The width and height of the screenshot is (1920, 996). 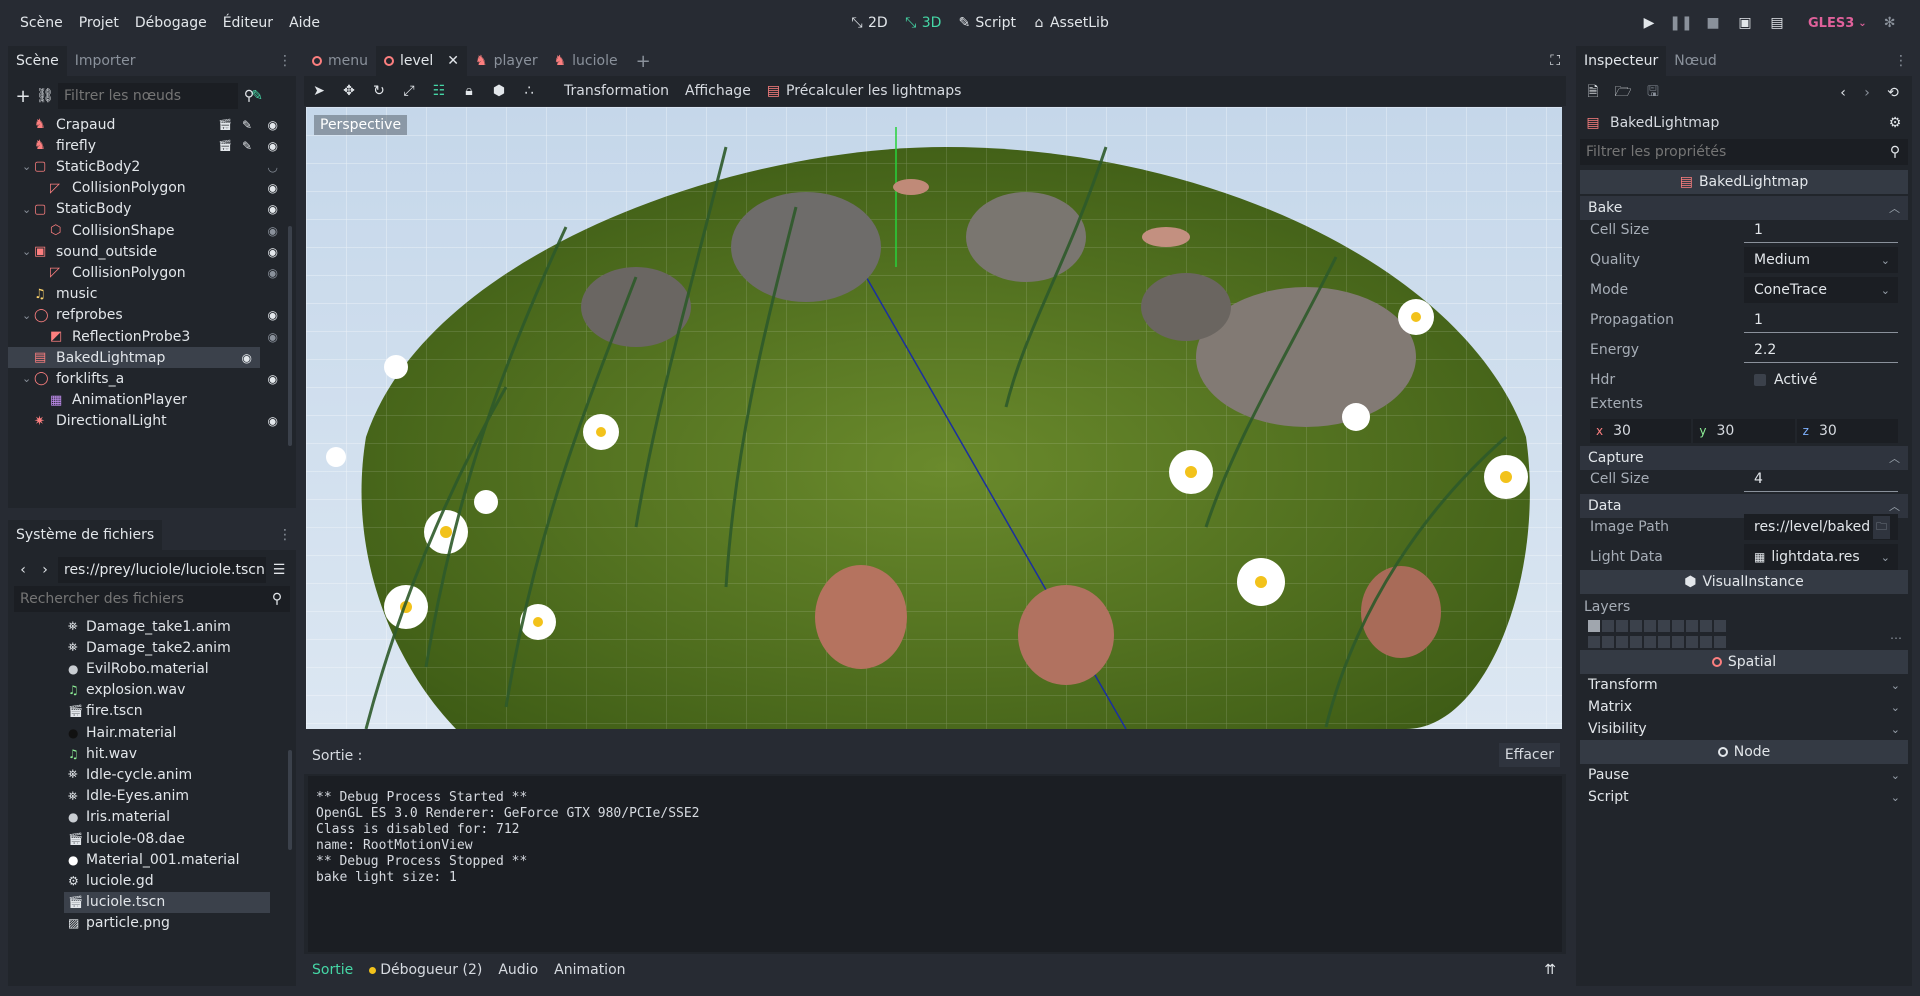 What do you see at coordinates (147, 251) in the screenshot?
I see `tree-item: ⌄ ▣ sound_outside ◉` at bounding box center [147, 251].